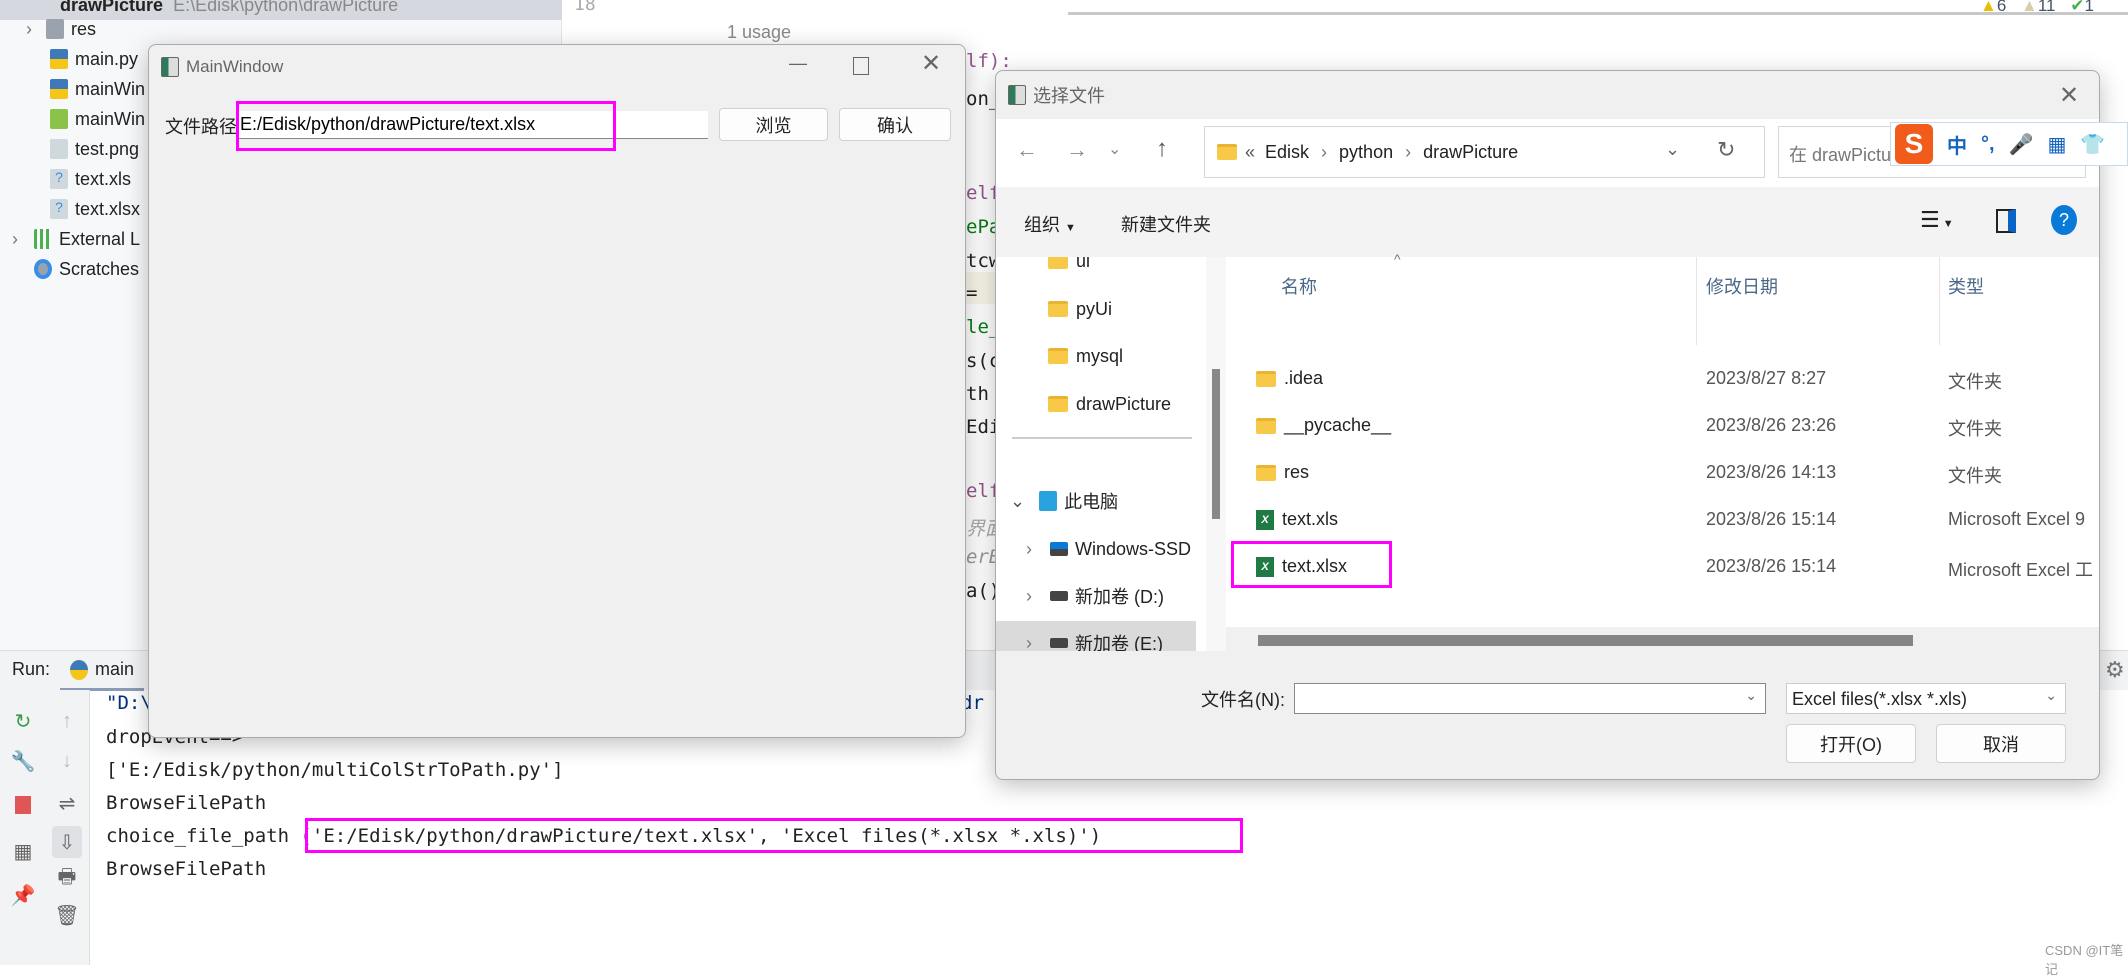 The width and height of the screenshot is (2128, 978). I want to click on horizontal-scrollbar, so click(1662, 639).